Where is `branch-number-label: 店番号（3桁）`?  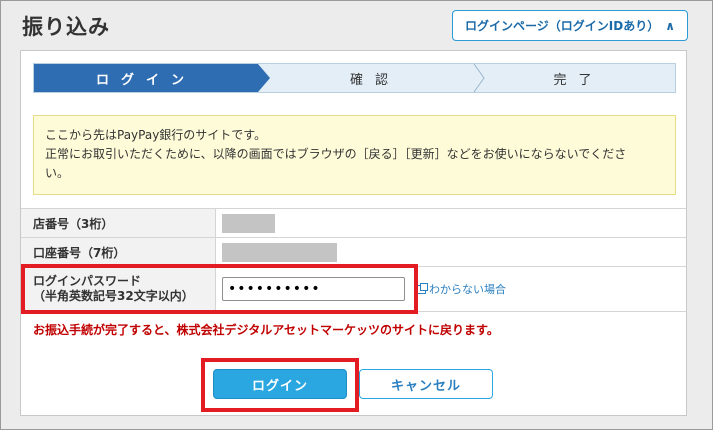
branch-number-label: 店番号（3桁） is located at coordinates (118, 223).